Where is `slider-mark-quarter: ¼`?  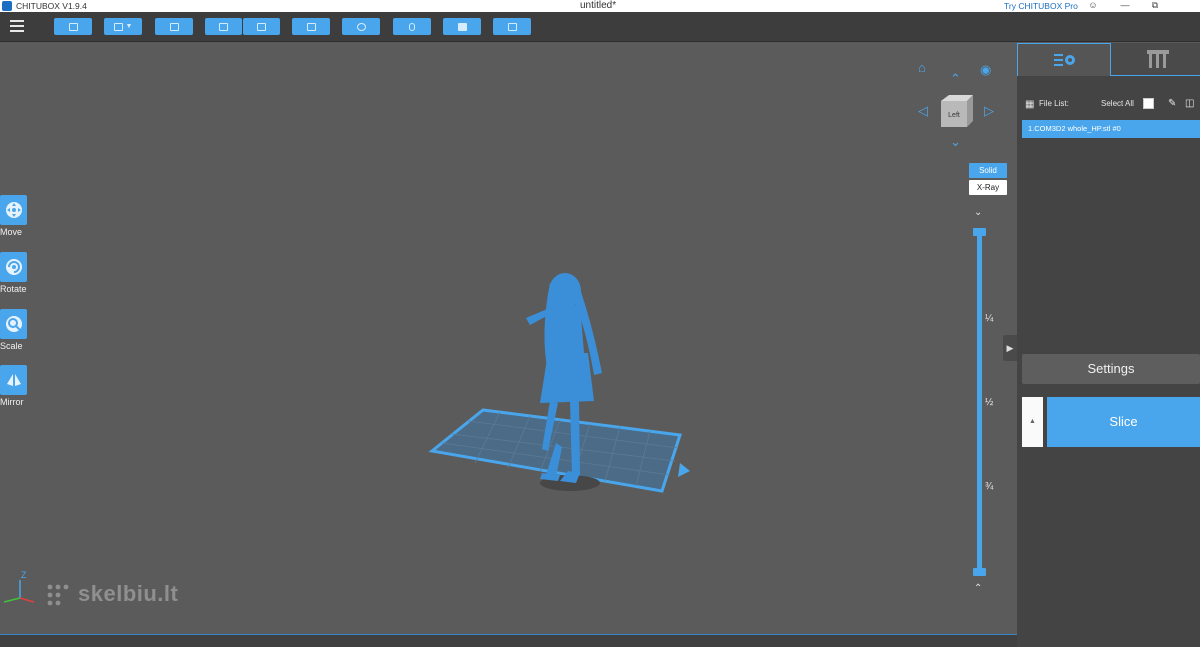 slider-mark-quarter: ¼ is located at coordinates (989, 318).